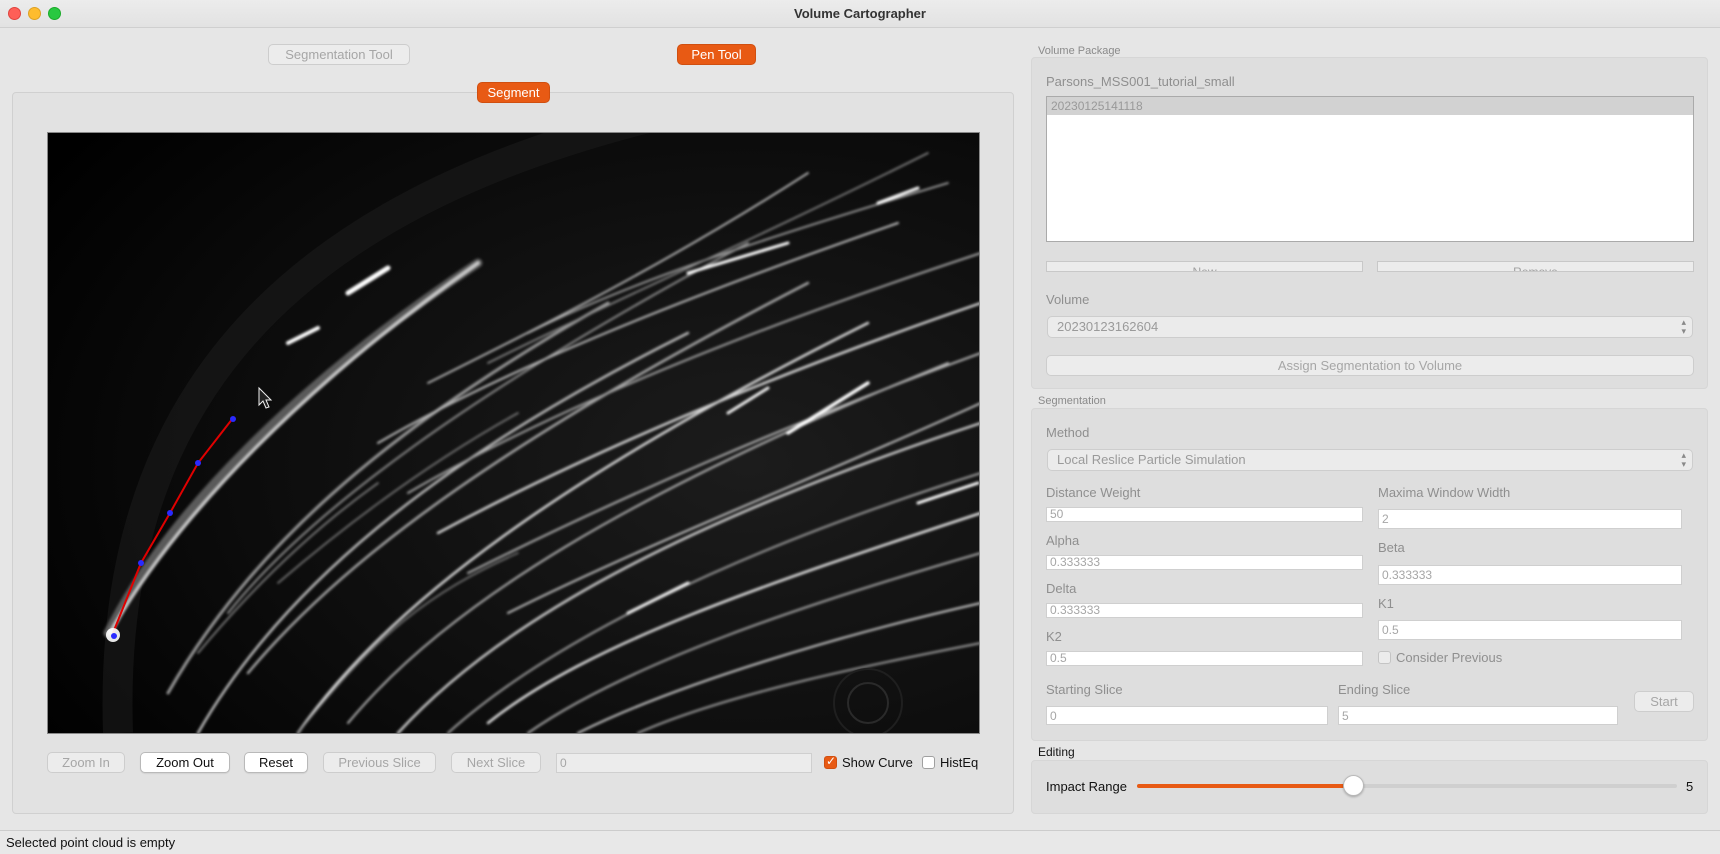  What do you see at coordinates (860, 842) in the screenshot?
I see `status-bar: Selected point cloud is empty` at bounding box center [860, 842].